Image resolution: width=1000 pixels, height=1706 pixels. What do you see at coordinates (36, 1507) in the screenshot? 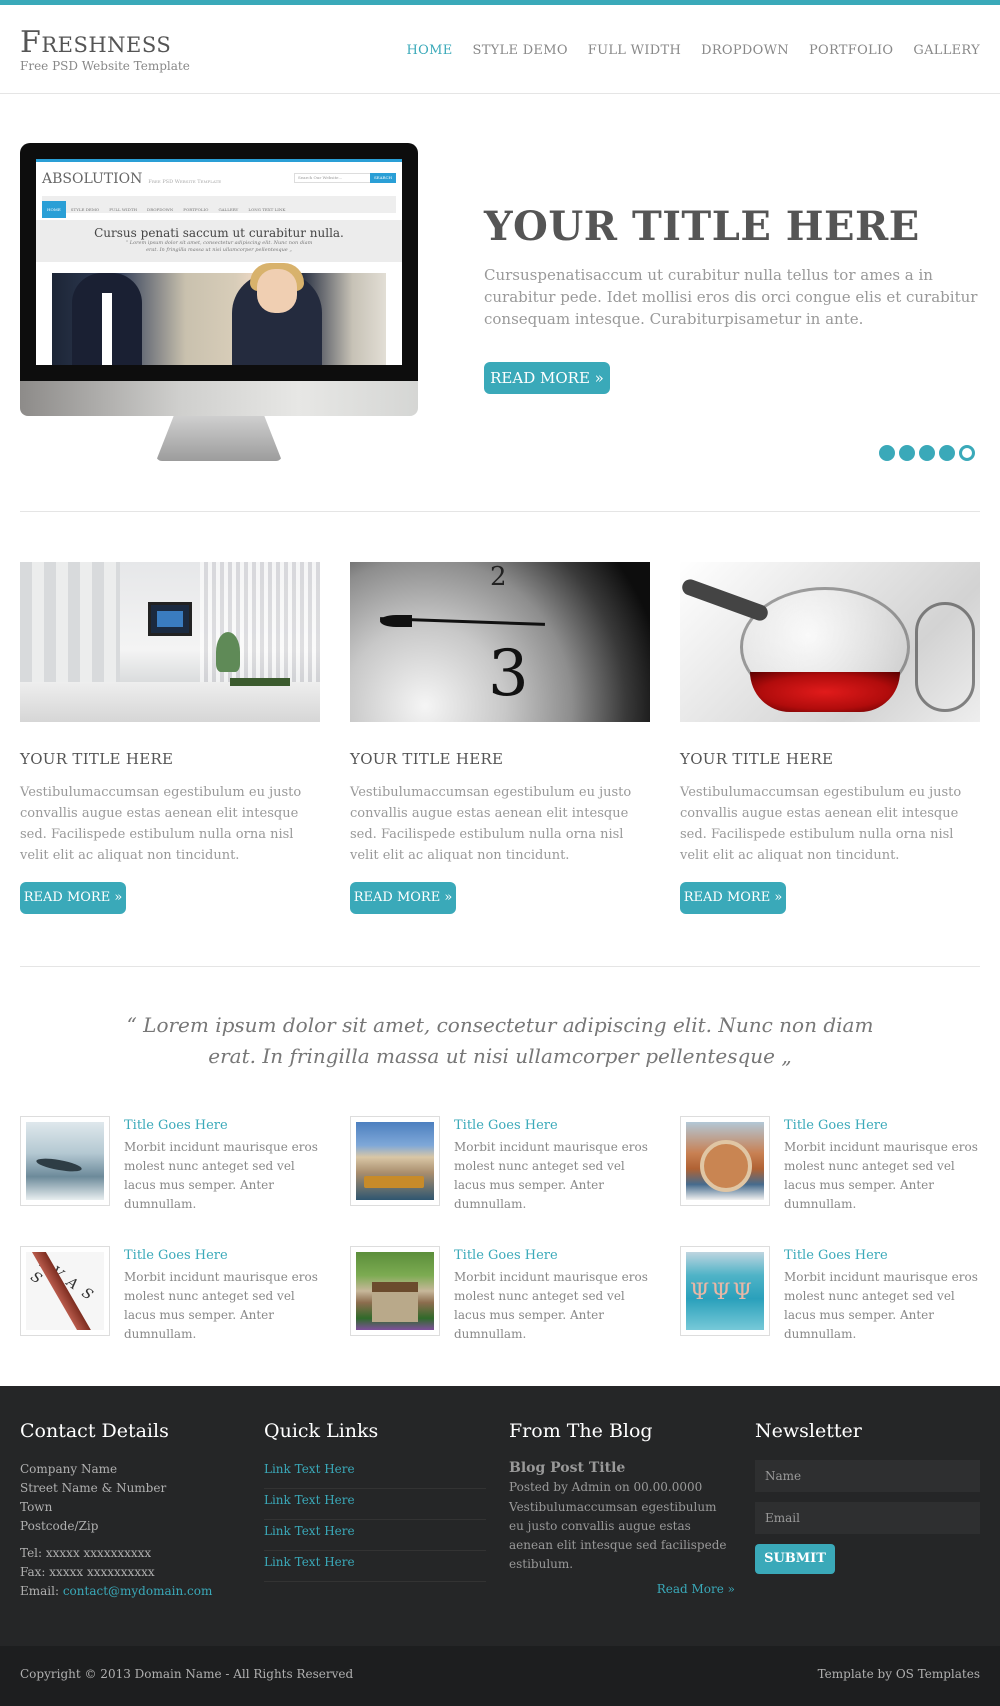
I see `contact-town: Town` at bounding box center [36, 1507].